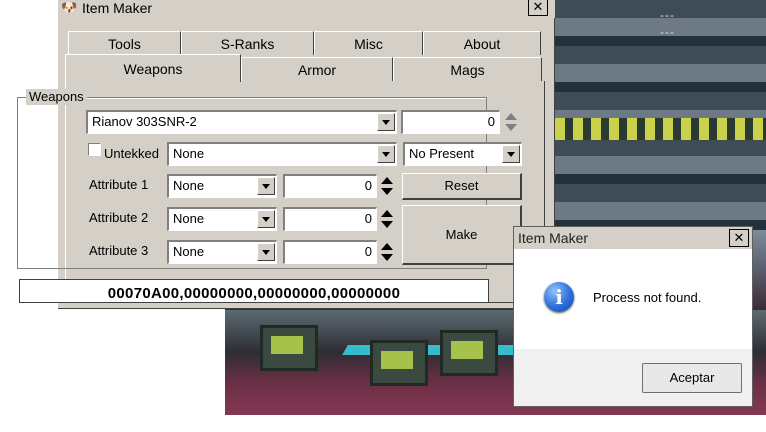 This screenshot has height=432, width=766. I want to click on untekked-label: Untekked, so click(131, 153).